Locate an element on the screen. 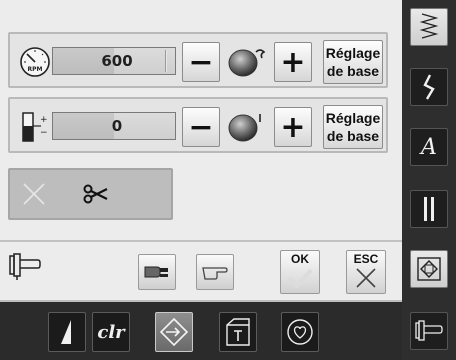 Image resolution: width=456 pixels, height=360 pixels. quilt-icon is located at coordinates (429, 269).